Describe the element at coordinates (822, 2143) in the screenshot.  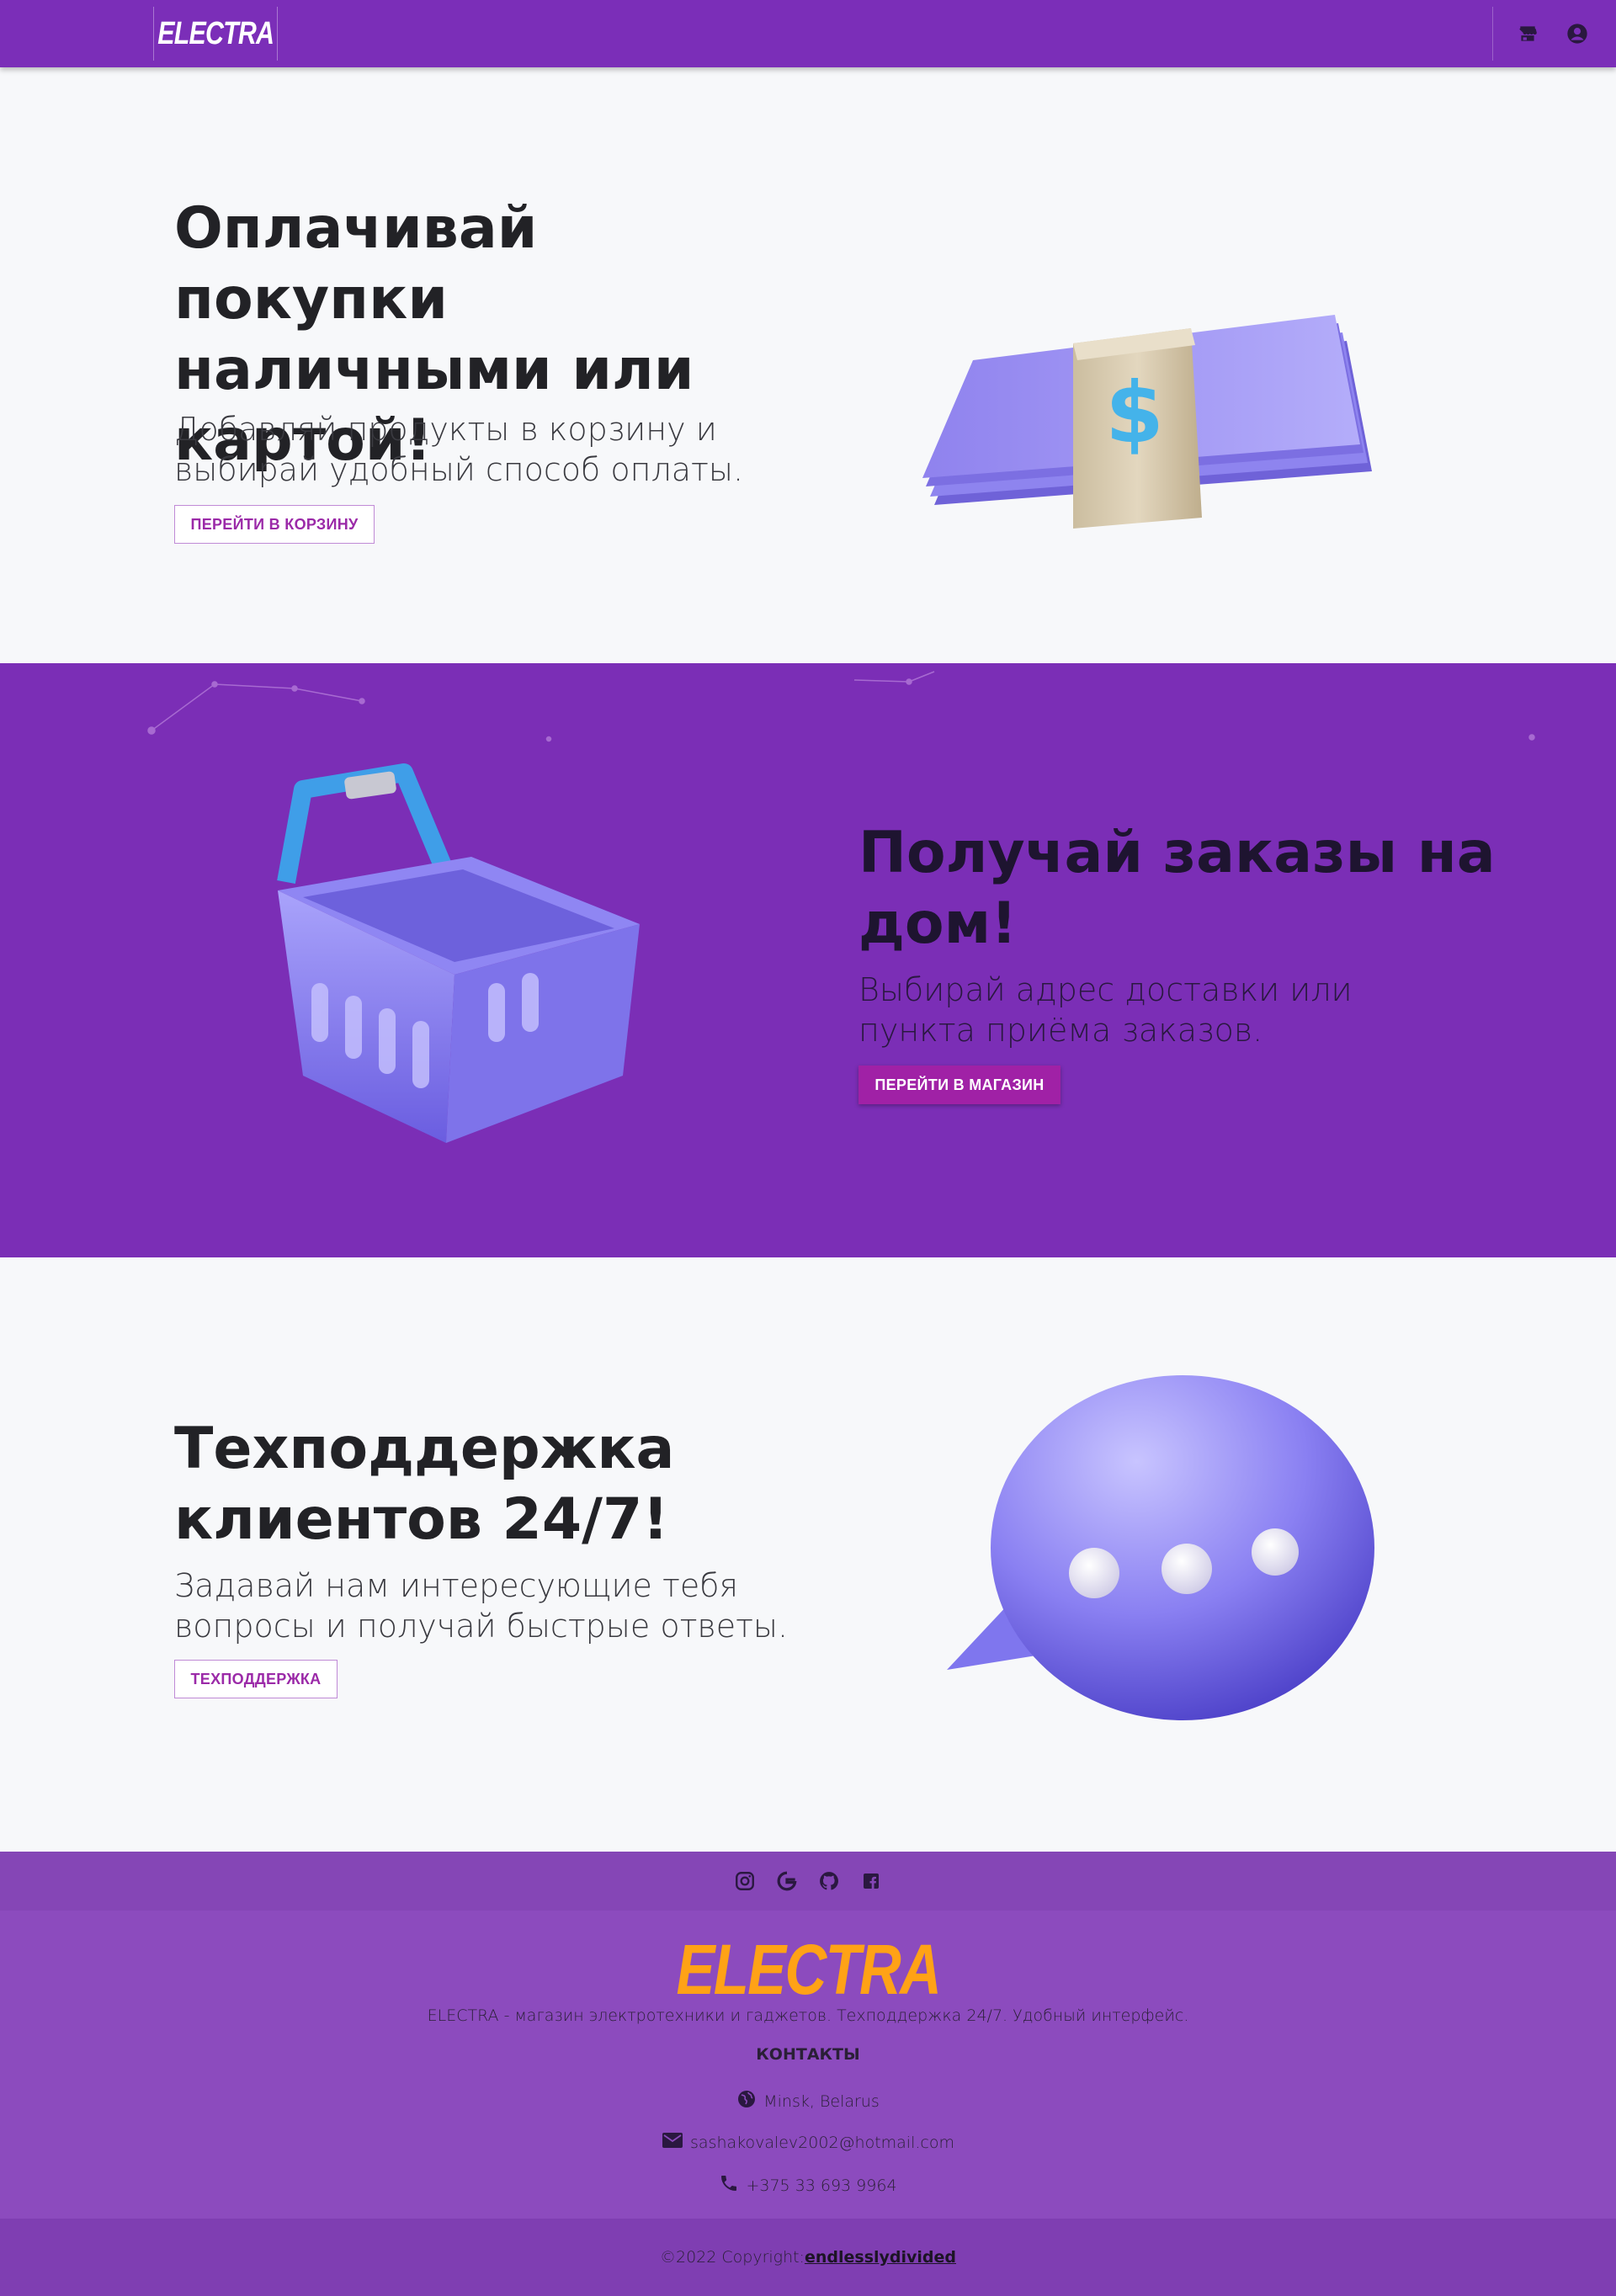
I see `contact-email-text: sashakovalev2002@hotmail.com` at that location.